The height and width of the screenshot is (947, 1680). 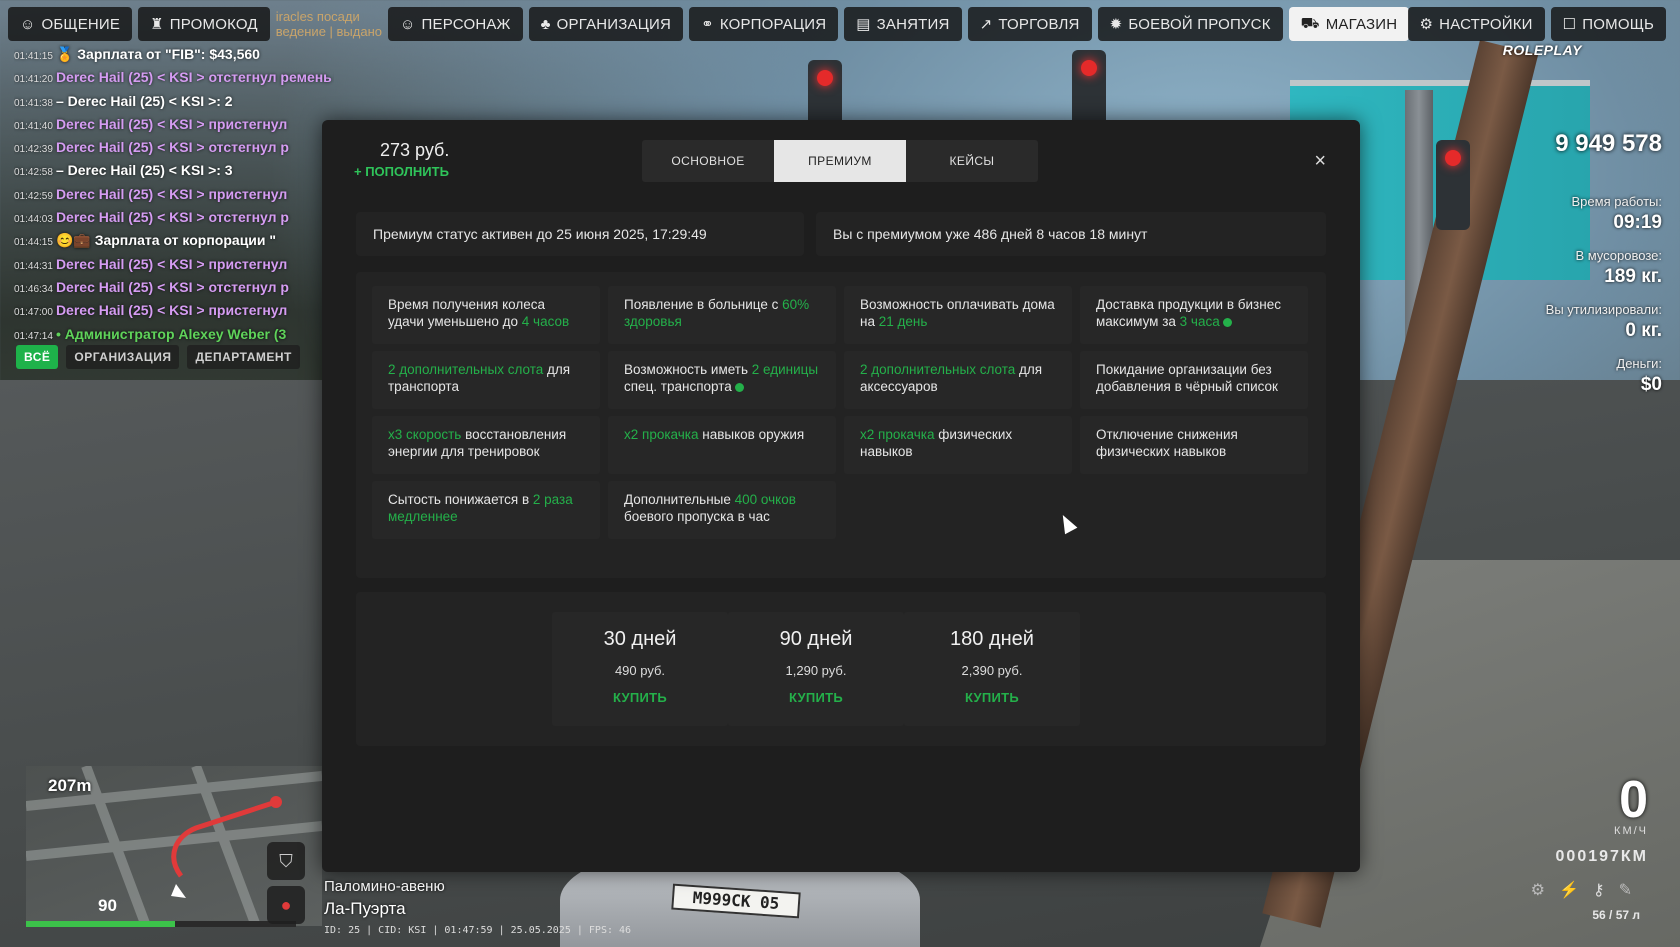 I want to click on group-icon: ♣, so click(x=545, y=24).